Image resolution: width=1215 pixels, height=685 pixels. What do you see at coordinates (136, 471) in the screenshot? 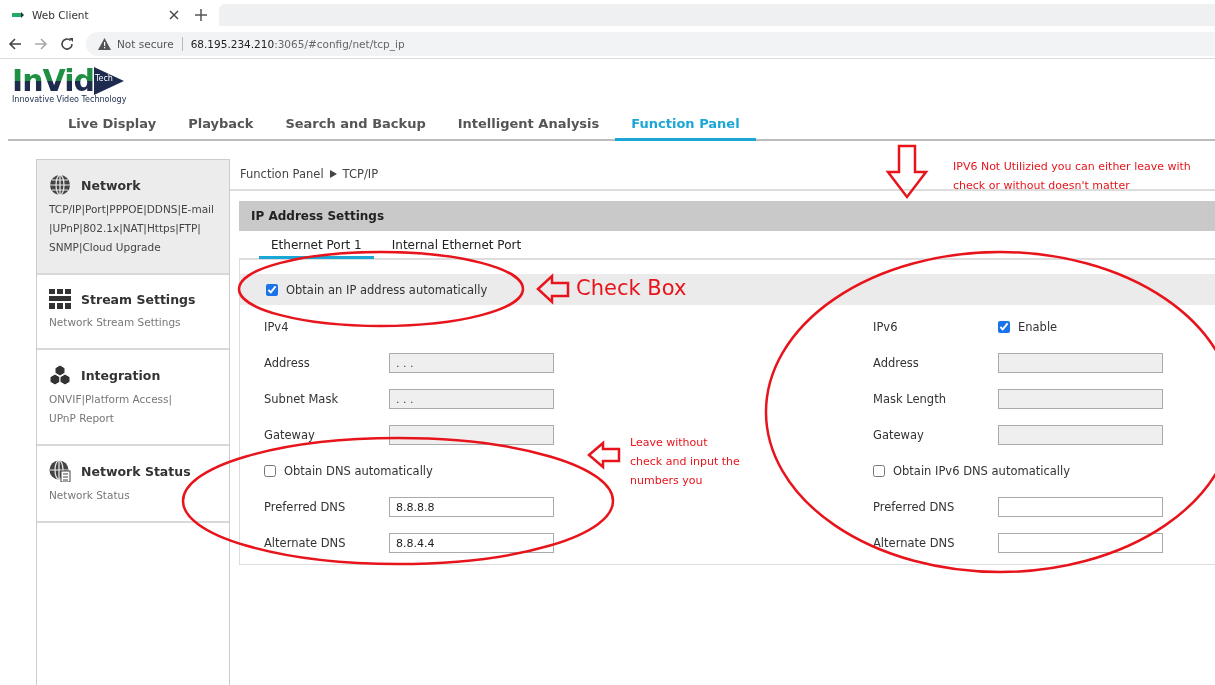
I see `sidebar-title: Network Status` at bounding box center [136, 471].